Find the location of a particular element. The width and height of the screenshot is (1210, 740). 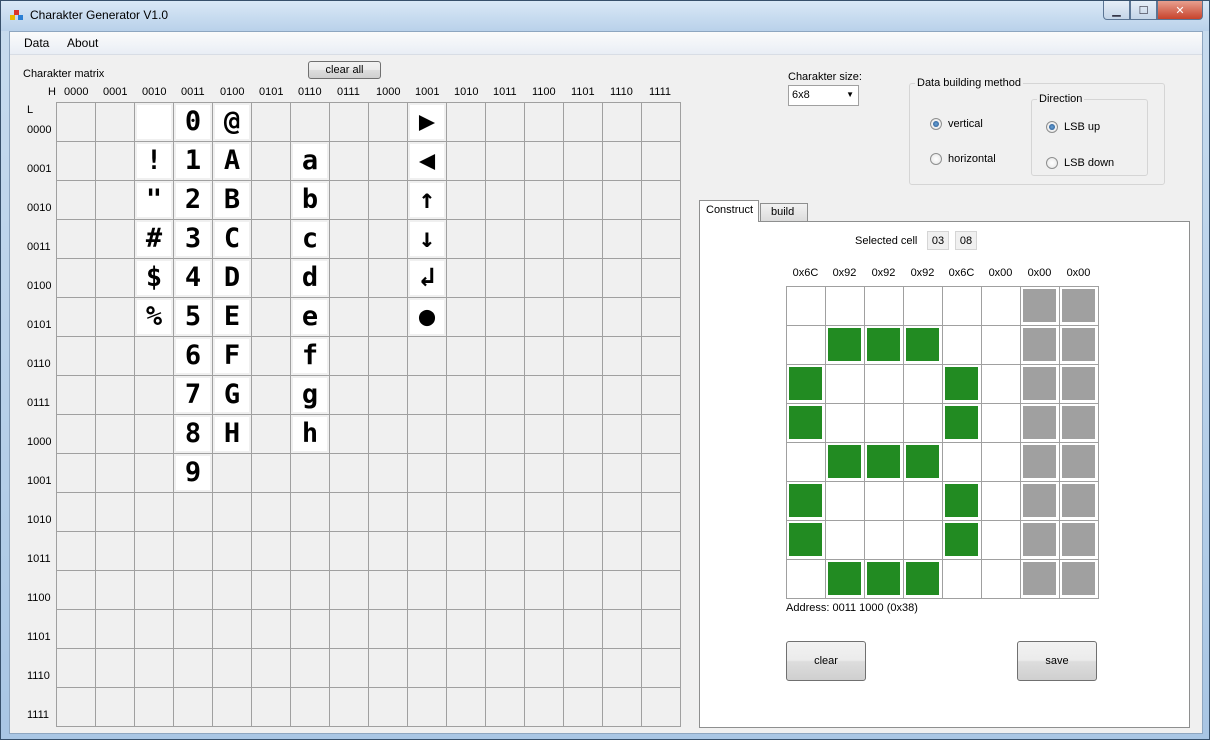

matrix-cell: % is located at coordinates (154, 317).